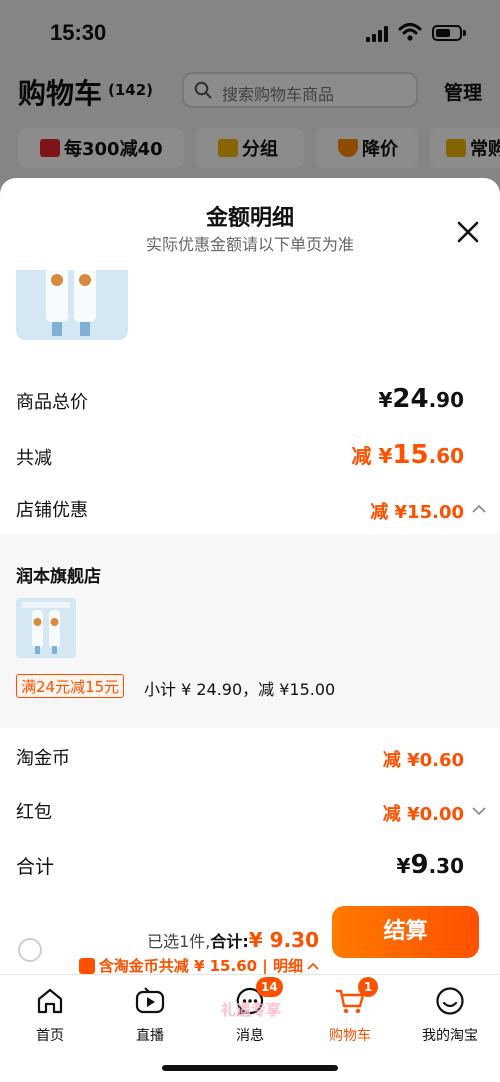  I want to click on coins-value: 减 ¥0.60, so click(423, 760).